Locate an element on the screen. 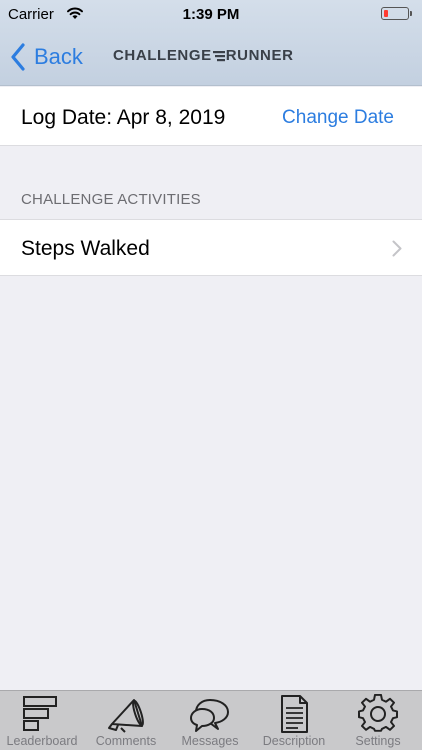 This screenshot has height=750, width=422. brand-logo: CHALLENGE RUNNER is located at coordinates (203, 55).